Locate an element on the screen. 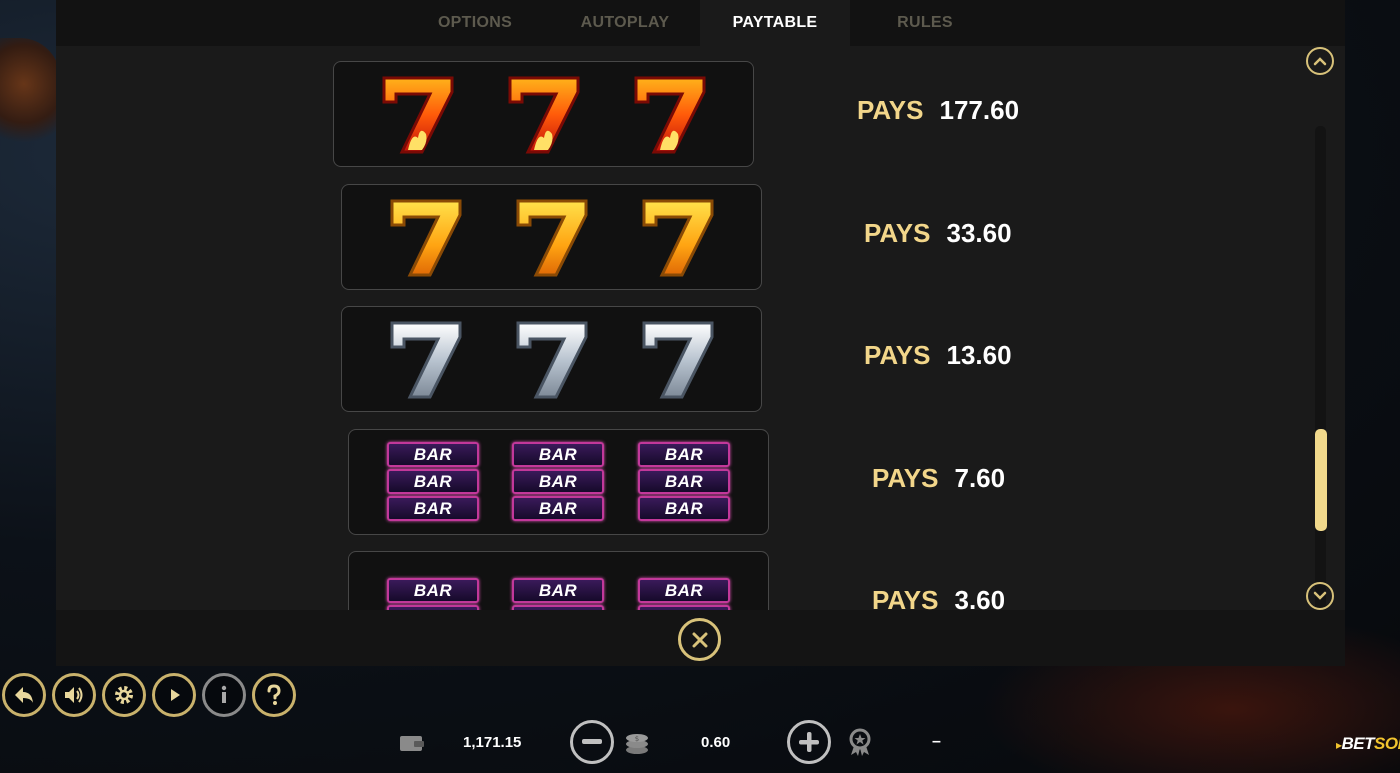 Image resolution: width=1400 pixels, height=773 pixels. settings-button is located at coordinates (124, 695).